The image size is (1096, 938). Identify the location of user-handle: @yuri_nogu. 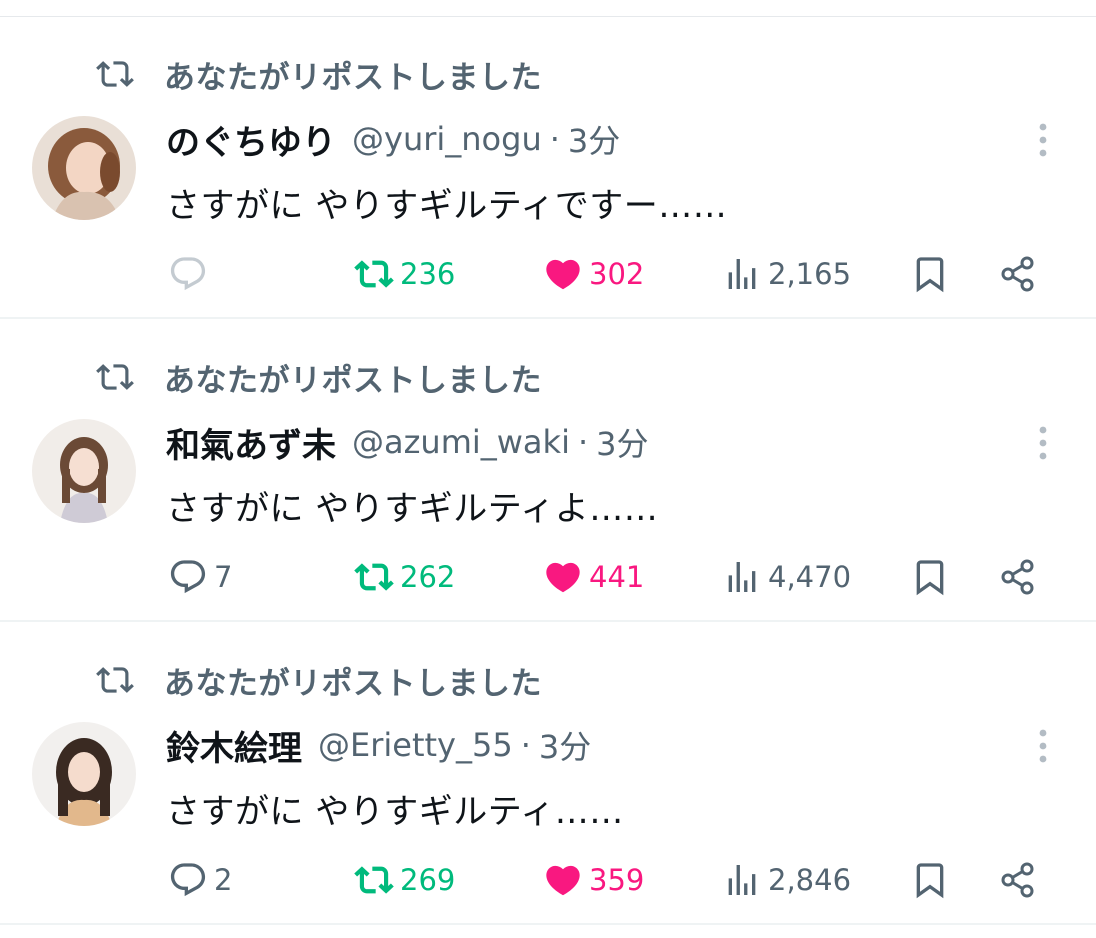
(447, 139).